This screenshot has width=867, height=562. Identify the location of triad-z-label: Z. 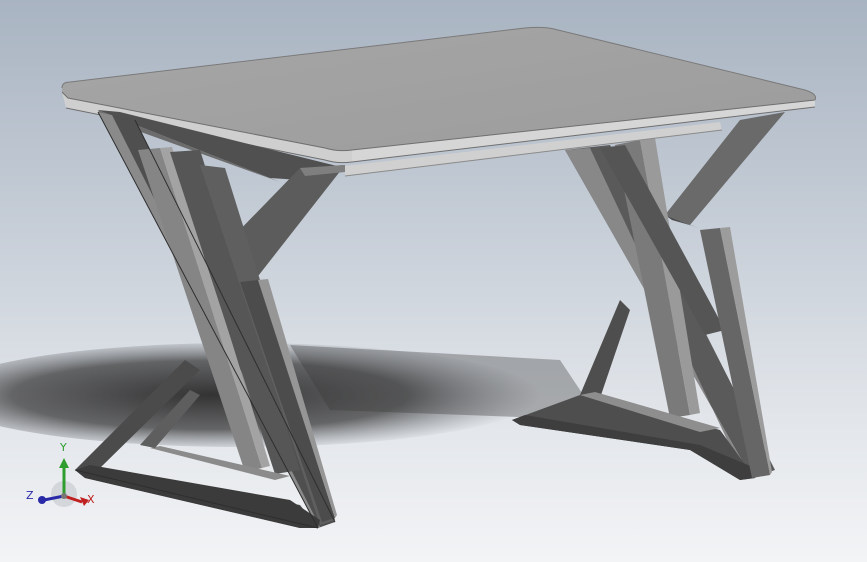
(30, 495).